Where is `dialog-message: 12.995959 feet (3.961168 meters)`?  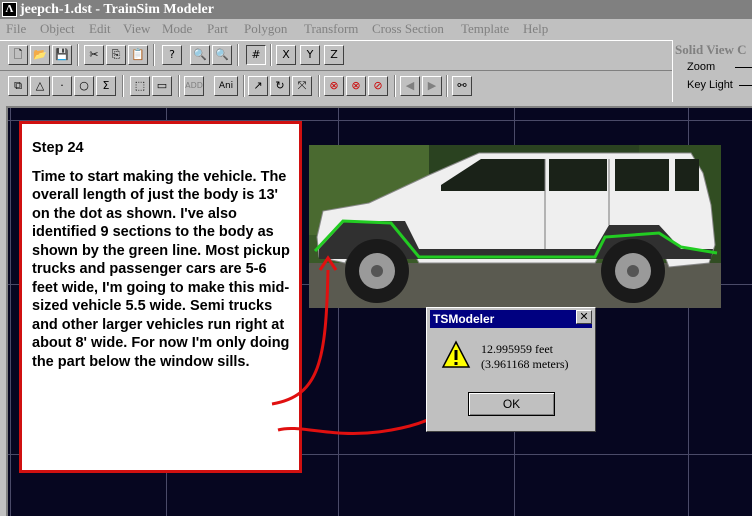
dialog-message: 12.995959 feet (3.961168 meters) is located at coordinates (525, 357).